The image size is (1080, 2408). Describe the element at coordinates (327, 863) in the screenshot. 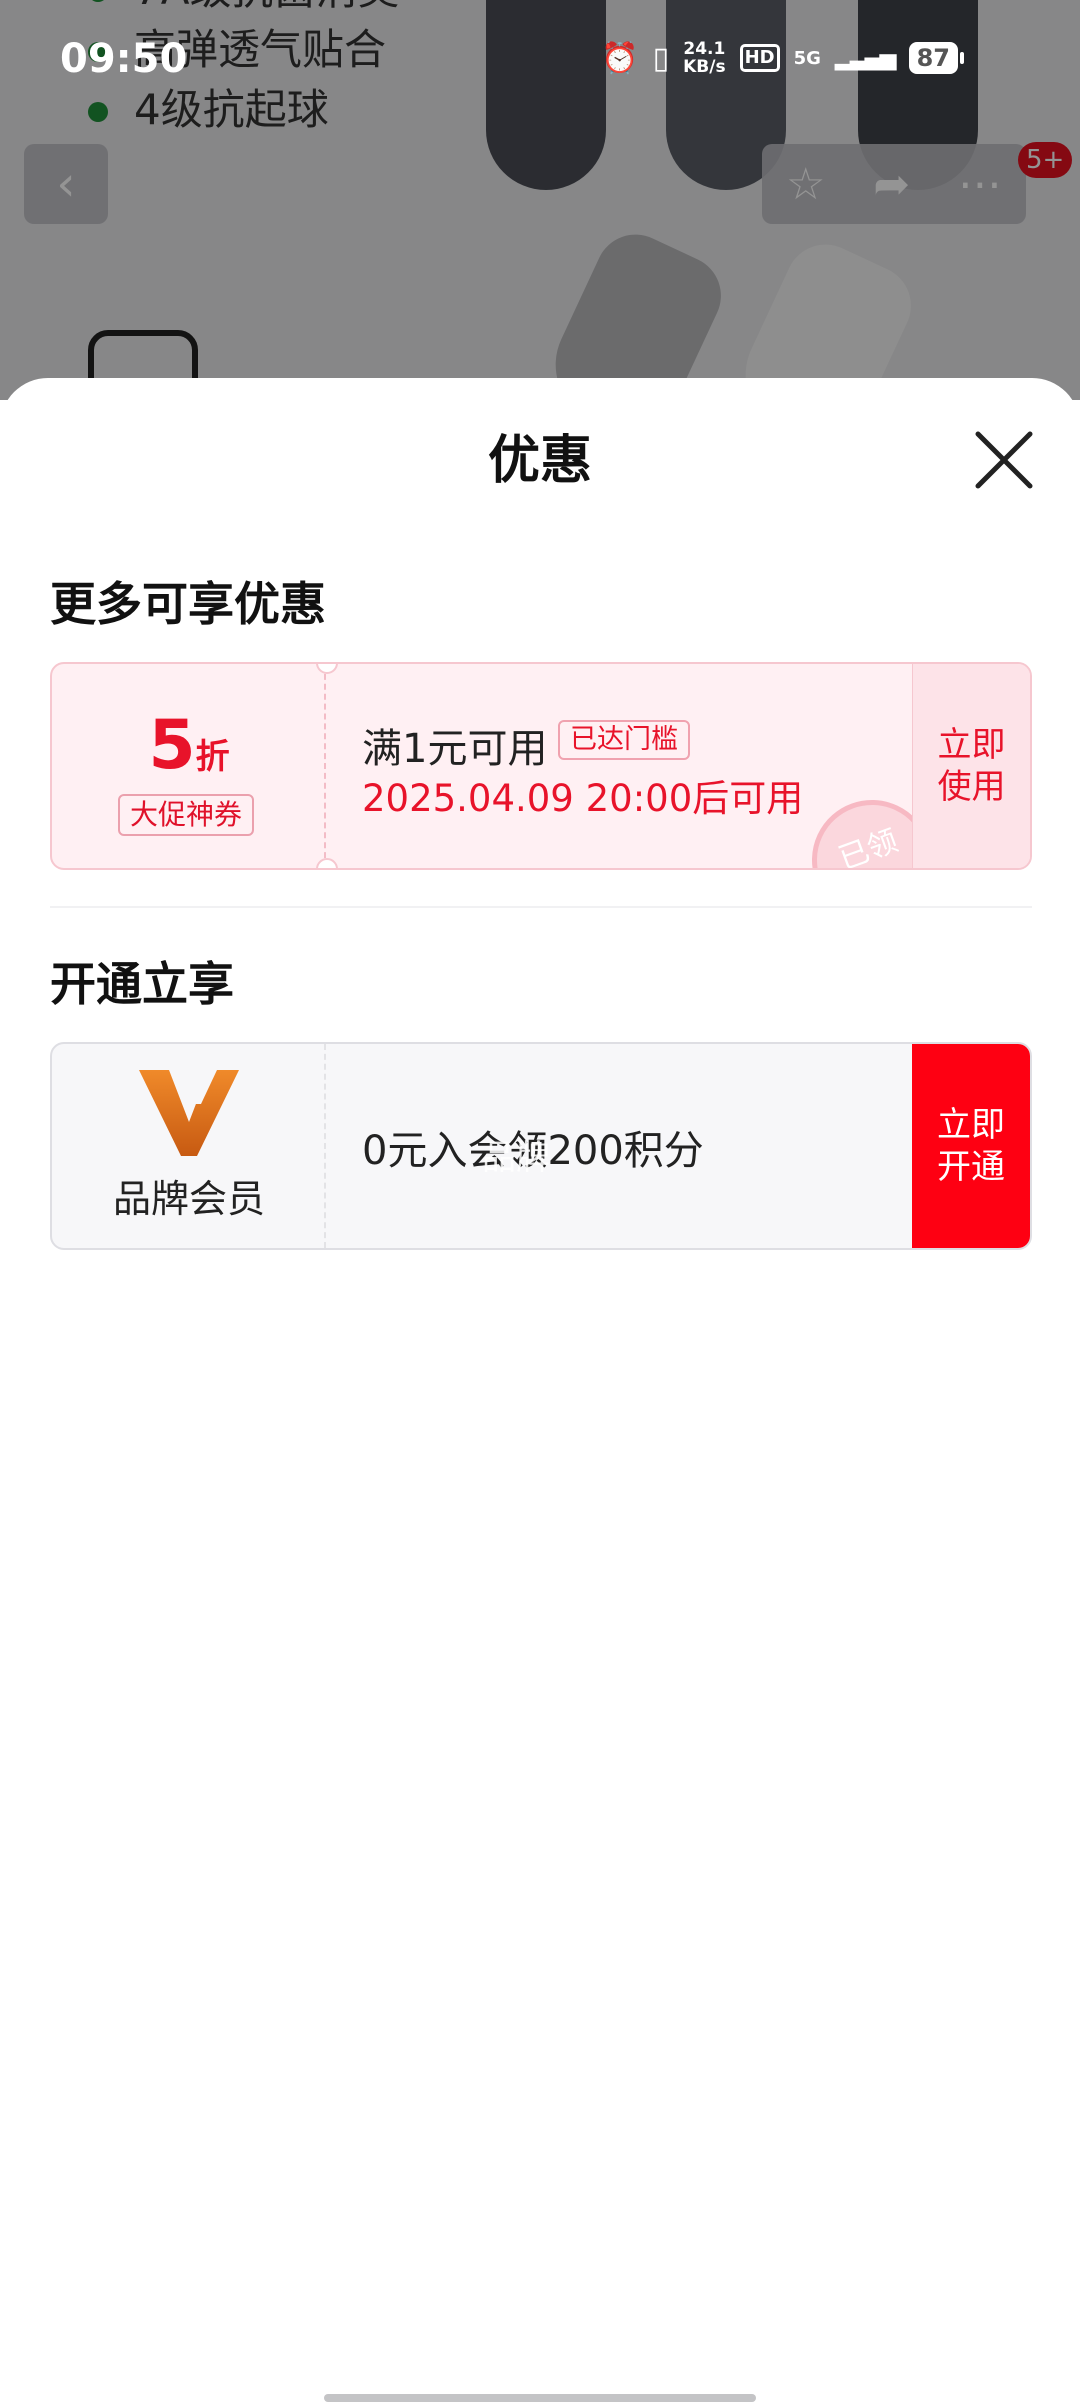

I see `coupon-notch` at that location.